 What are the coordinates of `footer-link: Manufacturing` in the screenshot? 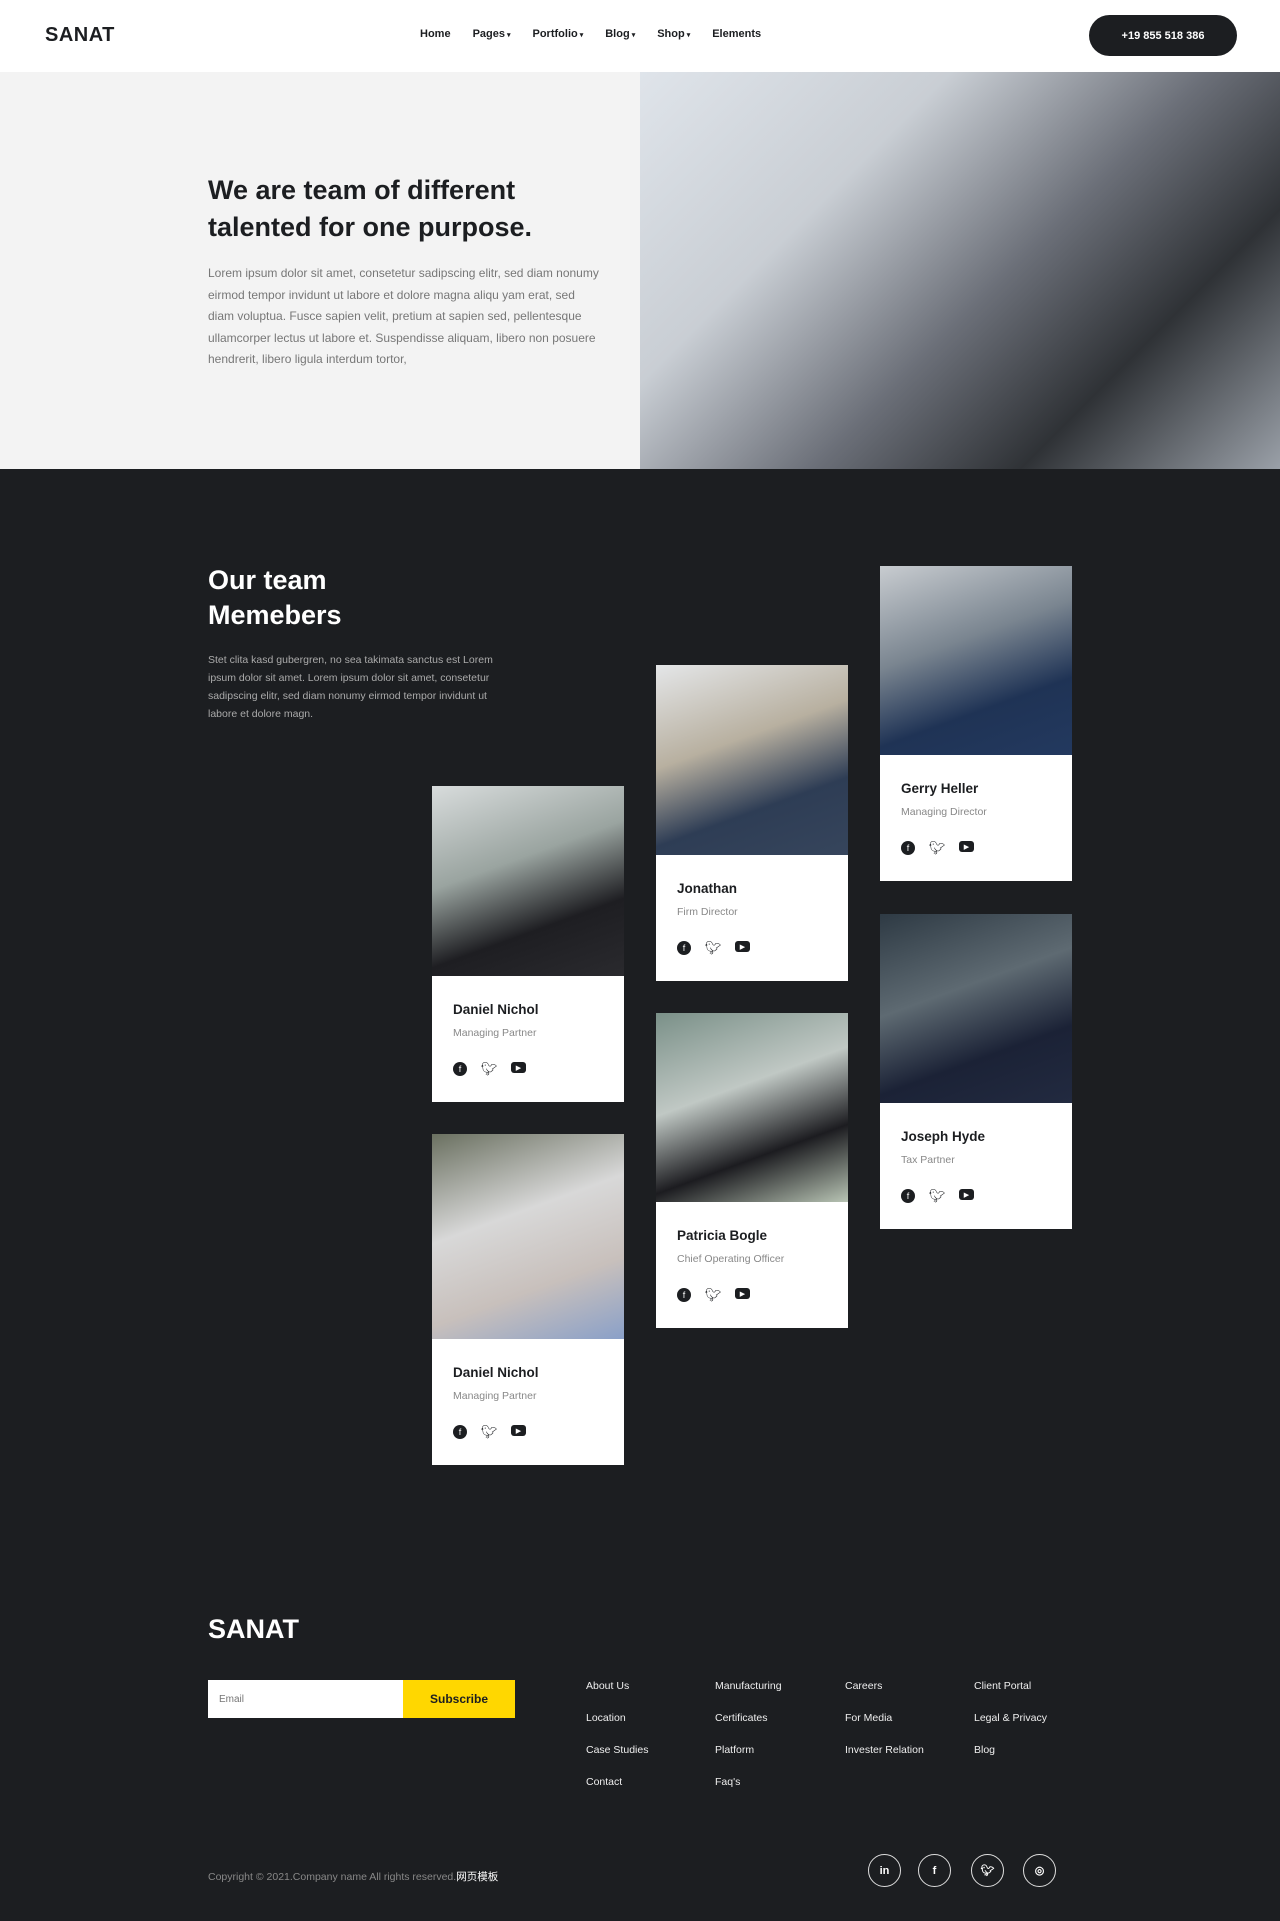 It's located at (748, 1686).